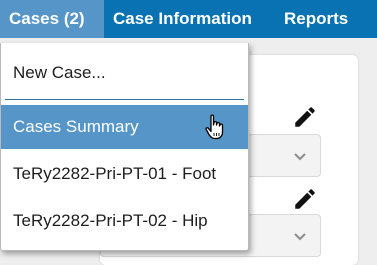 This screenshot has width=377, height=265. What do you see at coordinates (124, 174) in the screenshot?
I see `menu-item-case: TeRy2282-Pri-PT-01 - Foot` at bounding box center [124, 174].